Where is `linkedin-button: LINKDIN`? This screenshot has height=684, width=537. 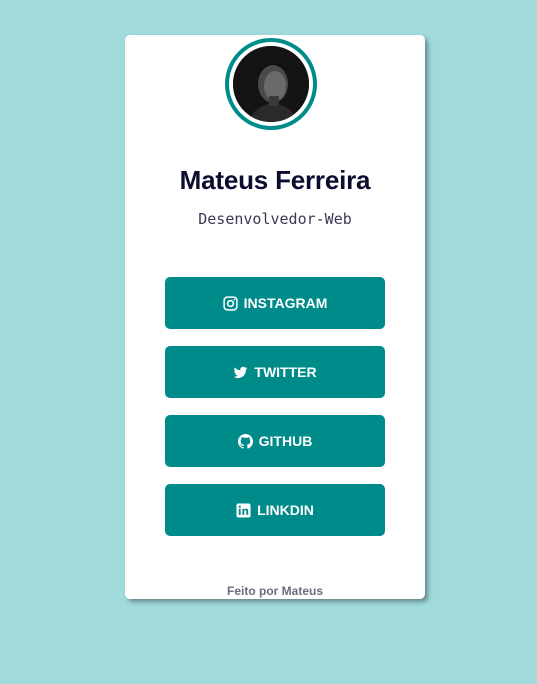 linkedin-button: LINKDIN is located at coordinates (275, 510).